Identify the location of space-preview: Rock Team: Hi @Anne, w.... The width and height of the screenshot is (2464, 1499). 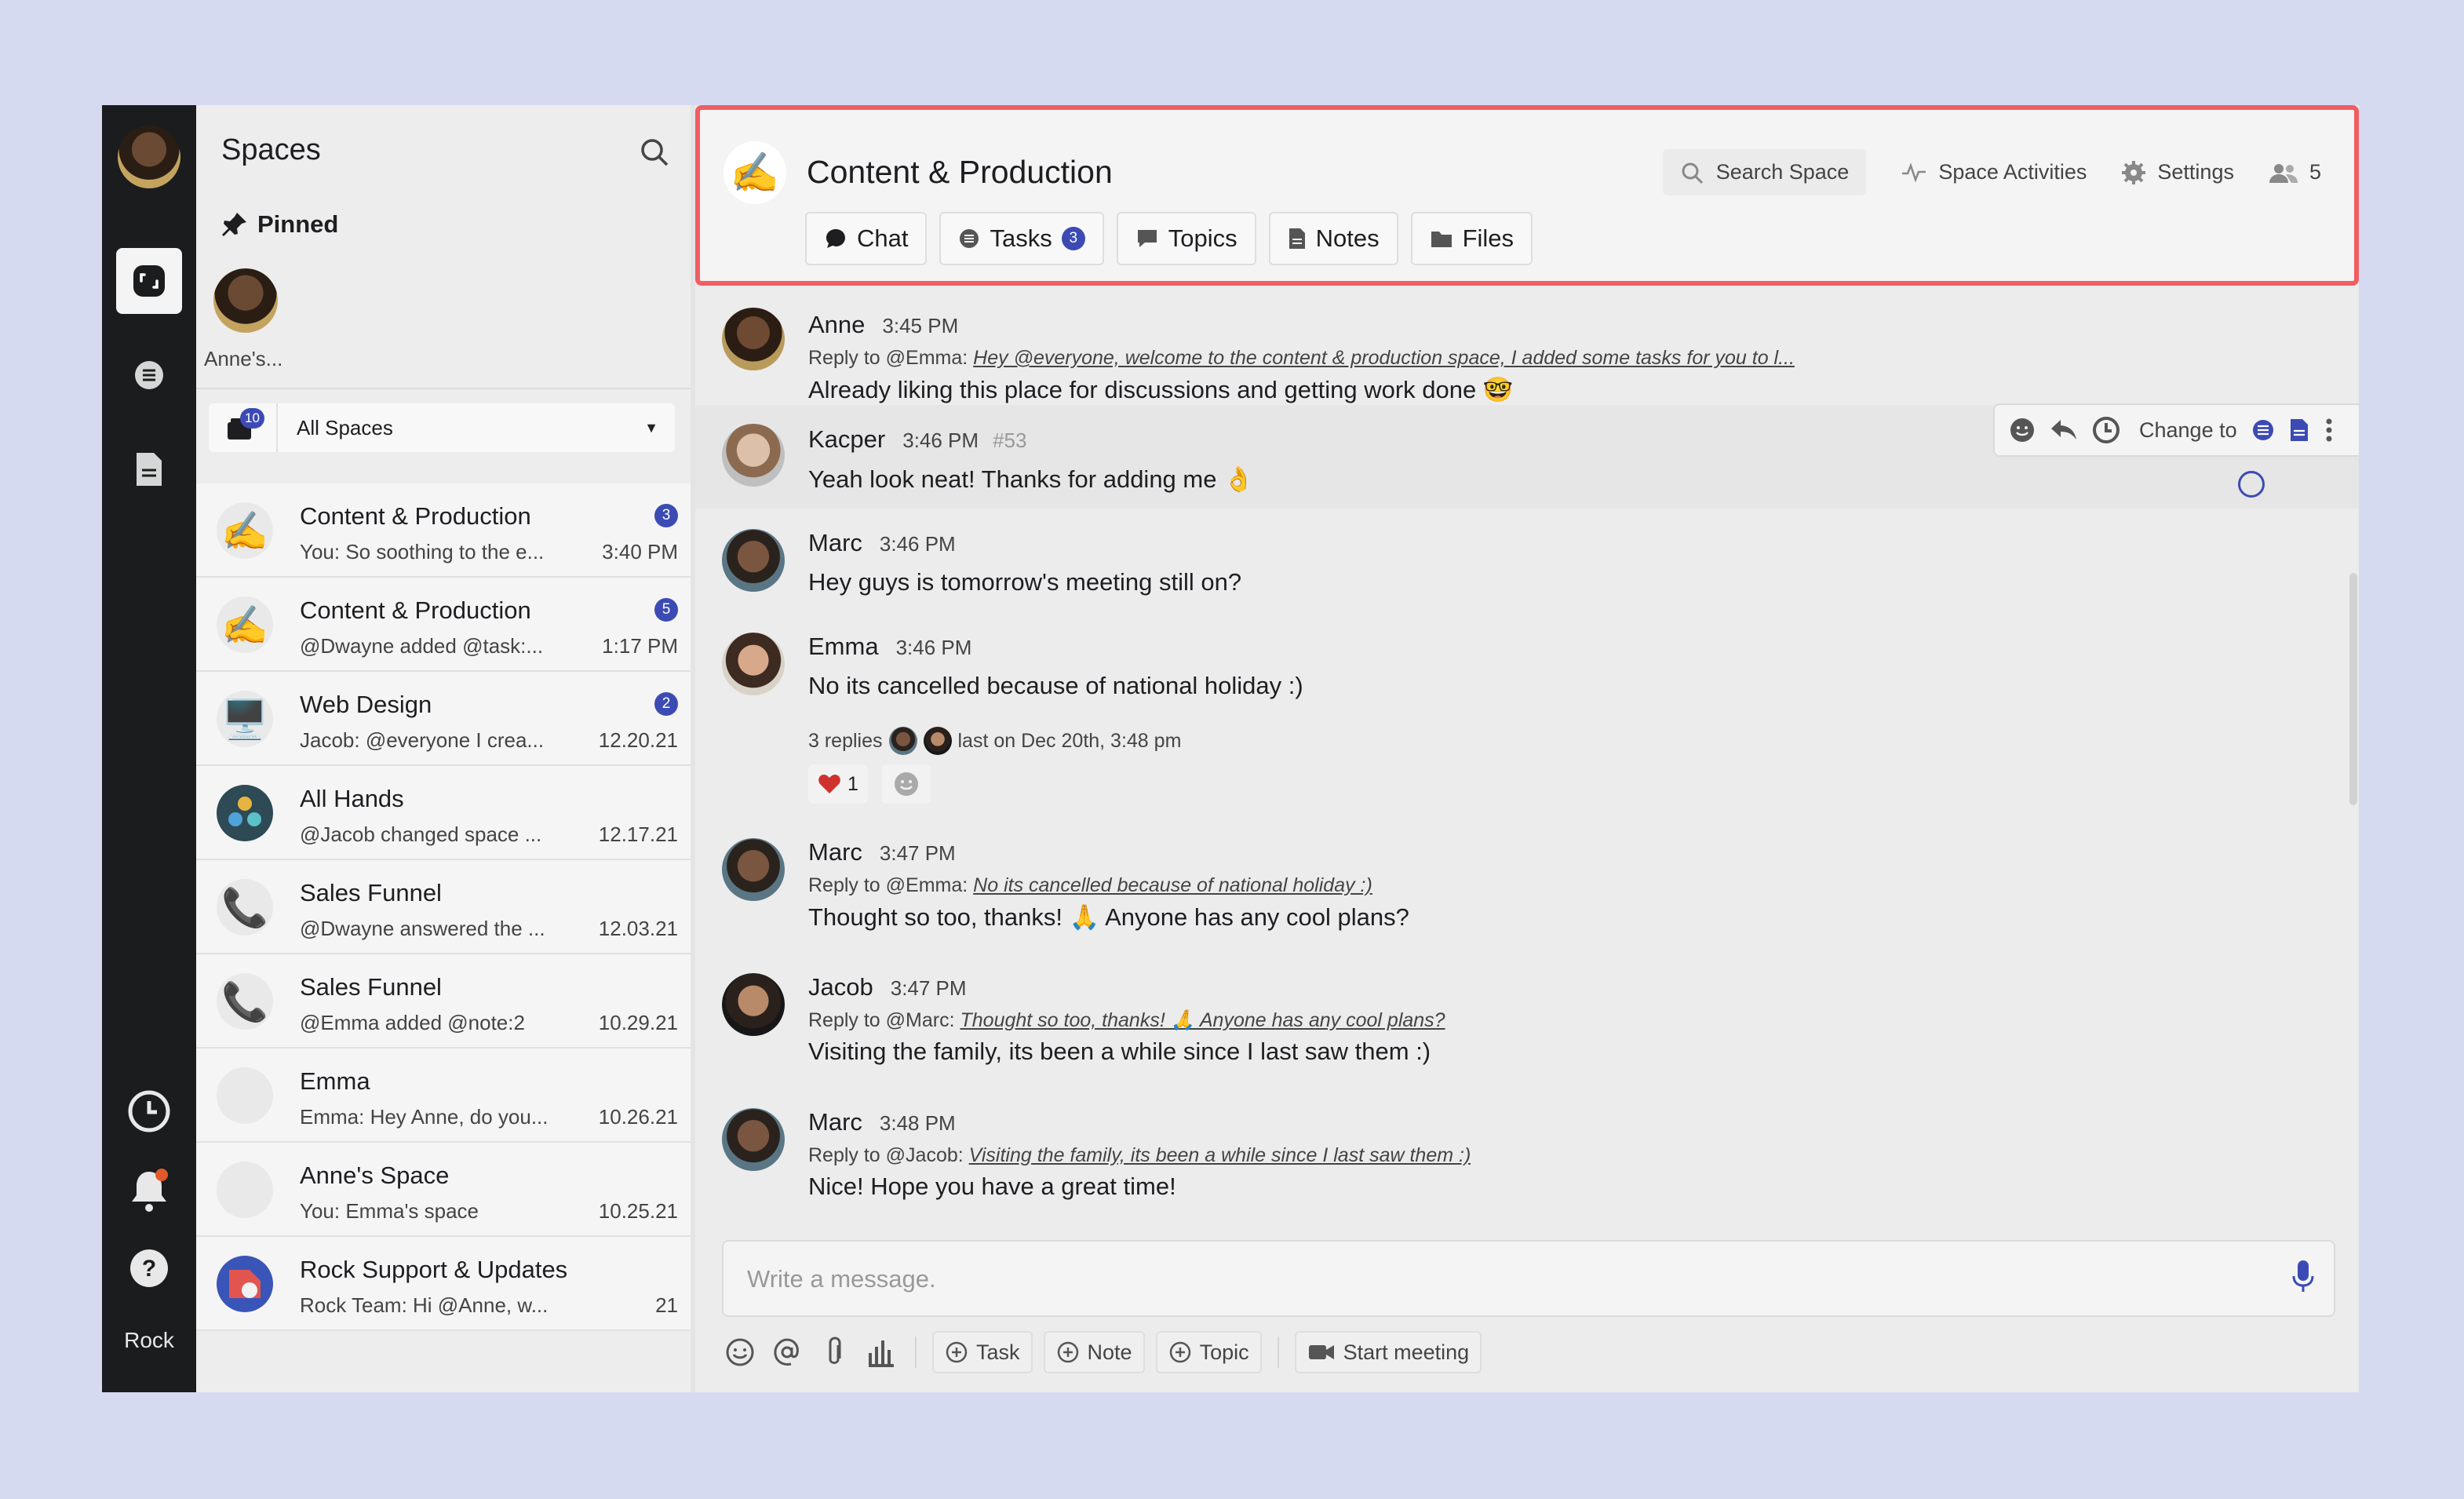
(424, 1305).